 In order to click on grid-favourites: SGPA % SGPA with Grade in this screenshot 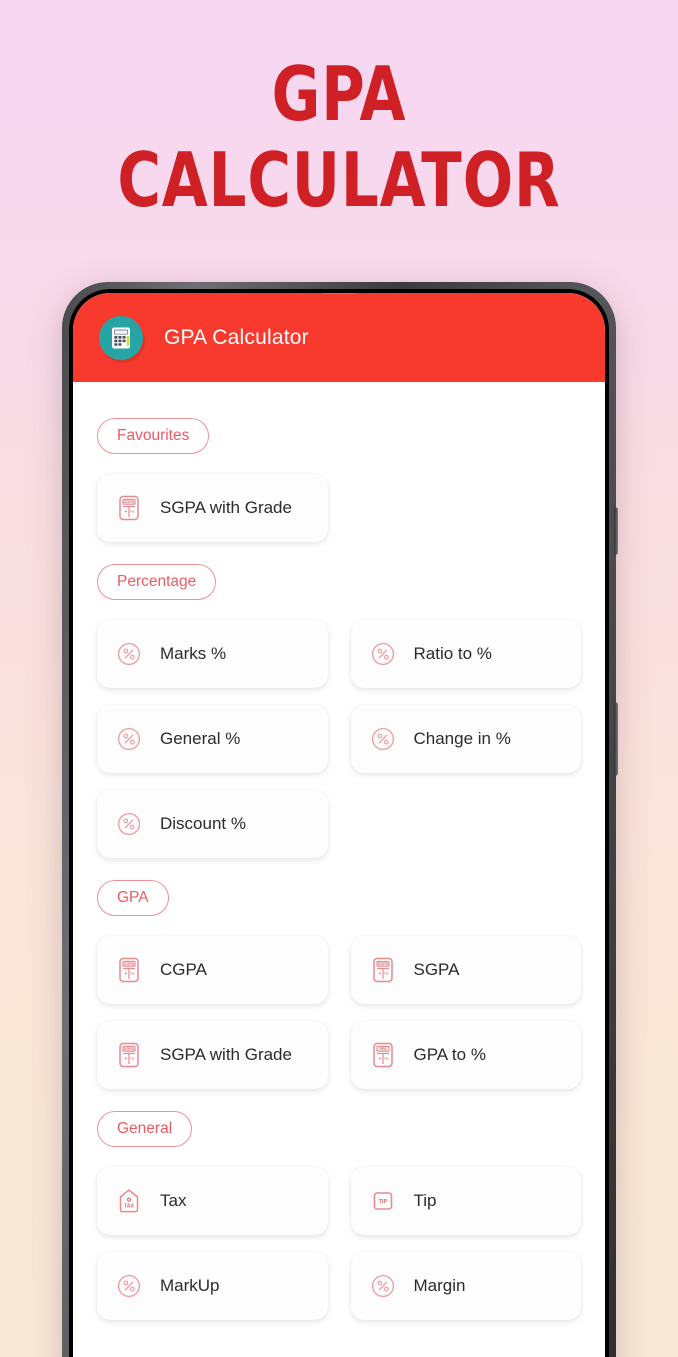, I will do `click(339, 508)`.